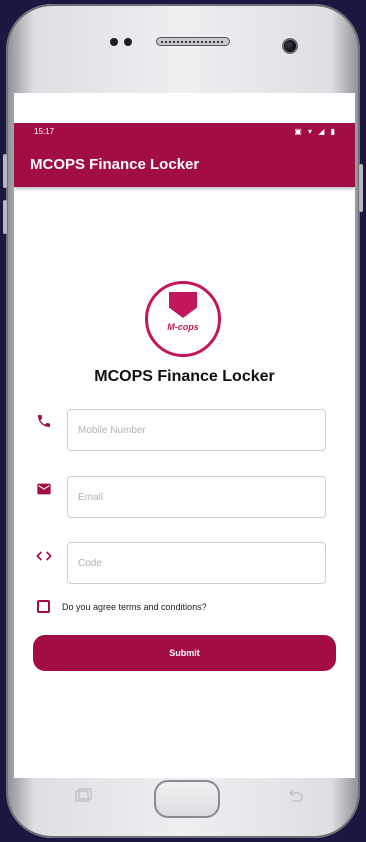 Image resolution: width=366 pixels, height=842 pixels. Describe the element at coordinates (121, 42) in the screenshot. I see `sensor-dots` at that location.